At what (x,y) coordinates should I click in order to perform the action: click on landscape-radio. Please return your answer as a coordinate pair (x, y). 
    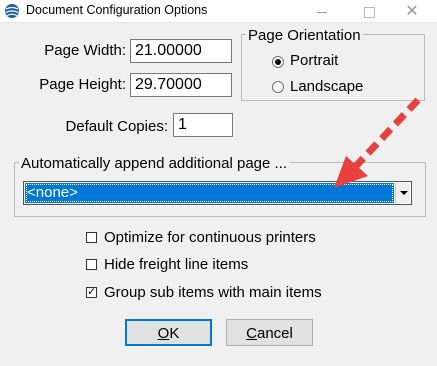
    Looking at the image, I should click on (278, 87).